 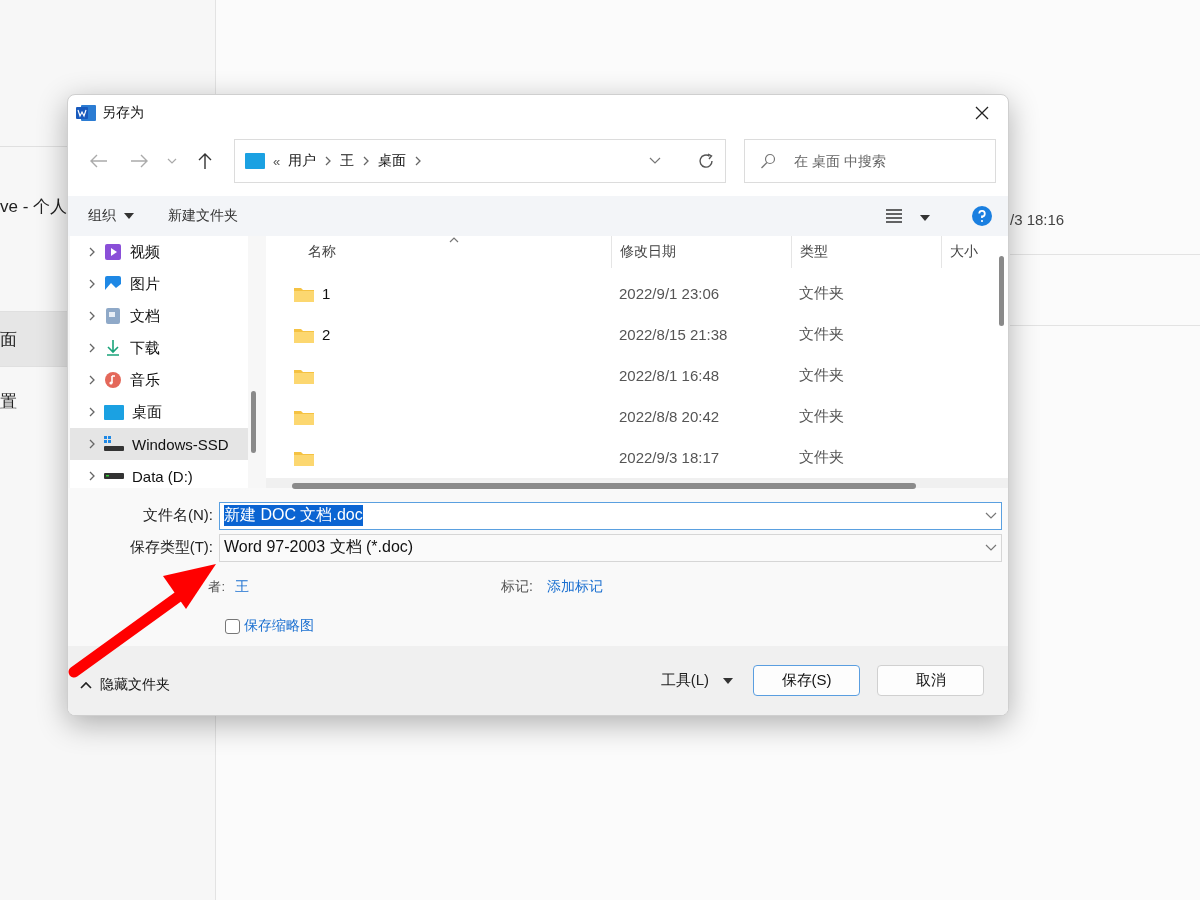 What do you see at coordinates (673, 334) in the screenshot?
I see `table-cell-text: 2022/8/15 21:38` at bounding box center [673, 334].